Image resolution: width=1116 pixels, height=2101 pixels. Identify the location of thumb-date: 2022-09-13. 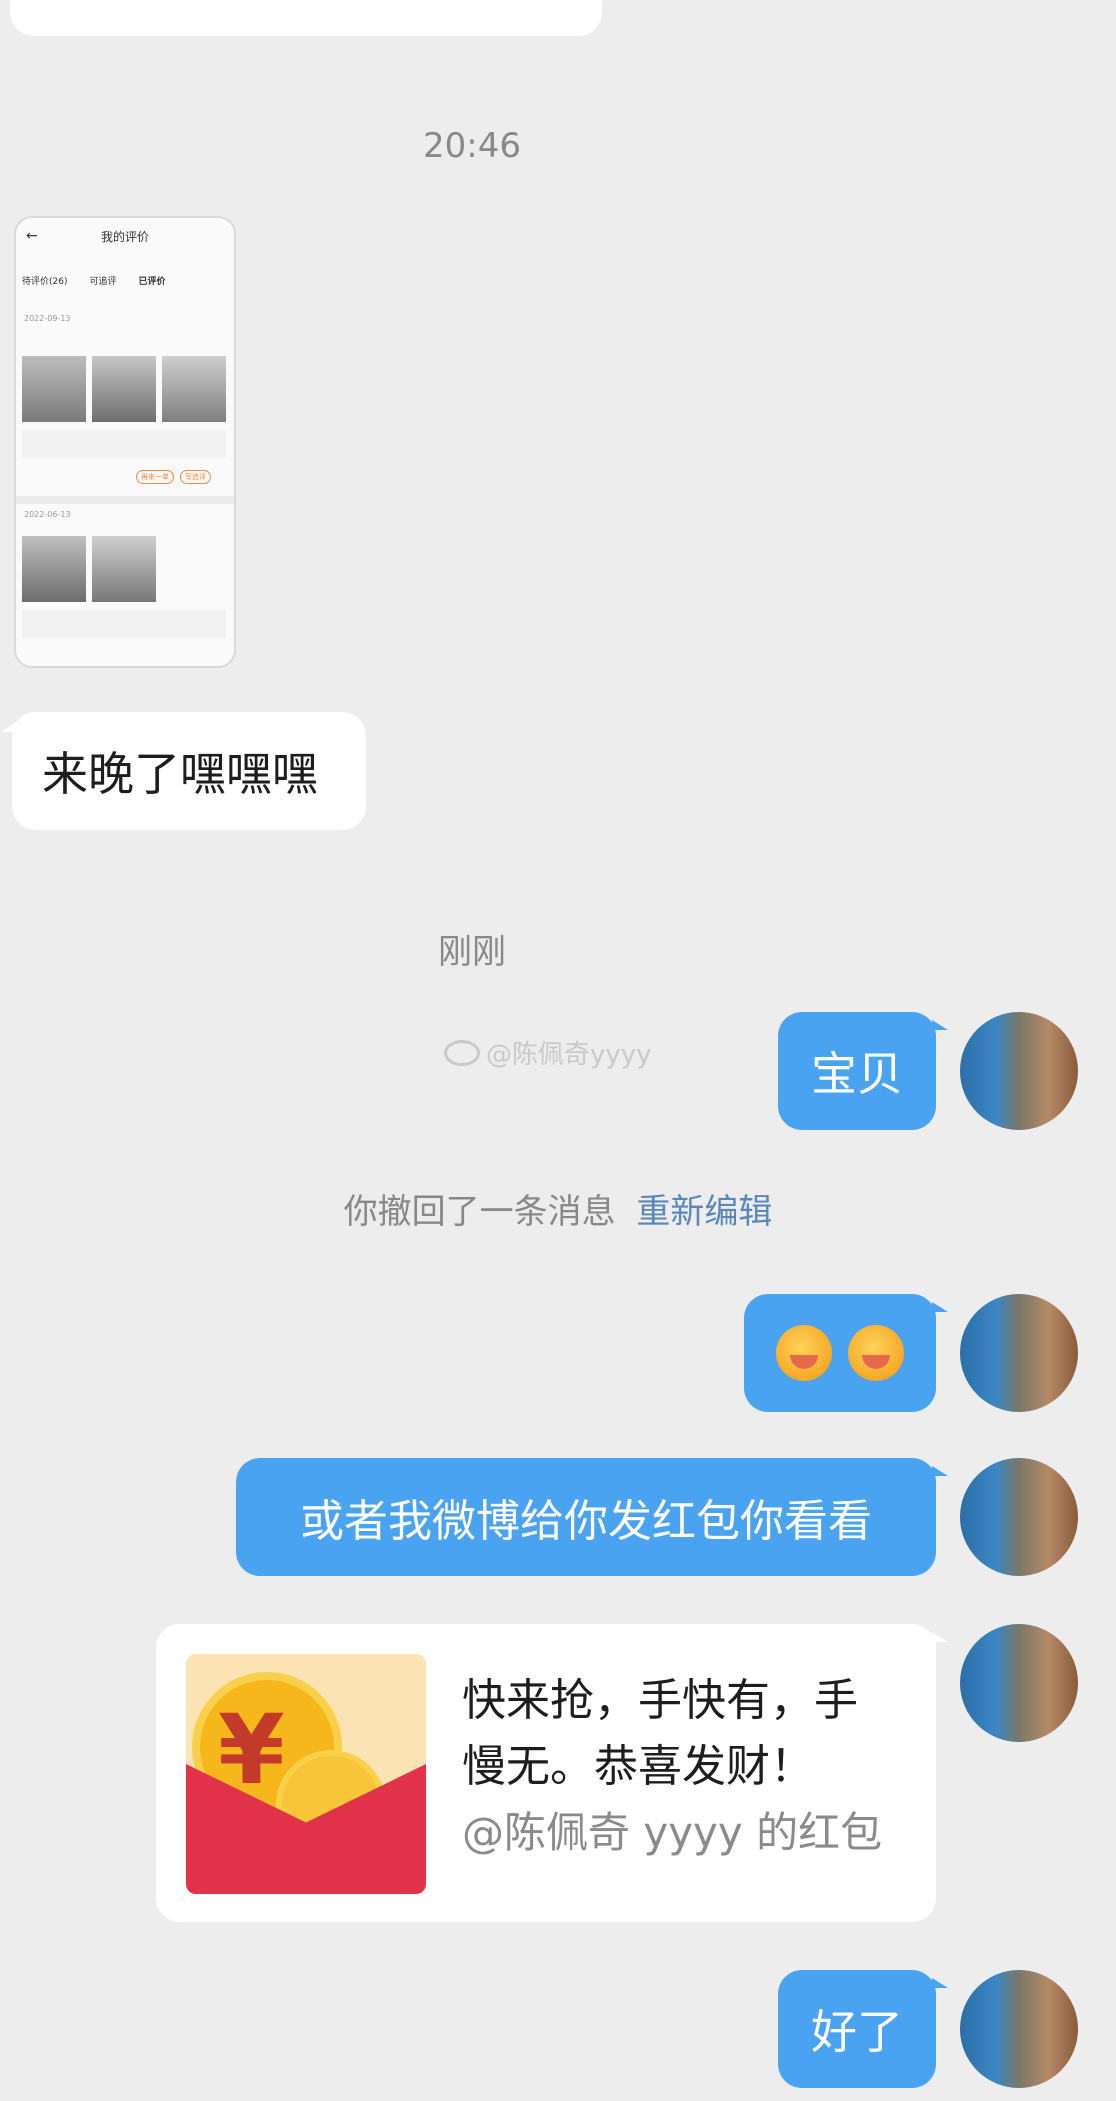
(47, 318).